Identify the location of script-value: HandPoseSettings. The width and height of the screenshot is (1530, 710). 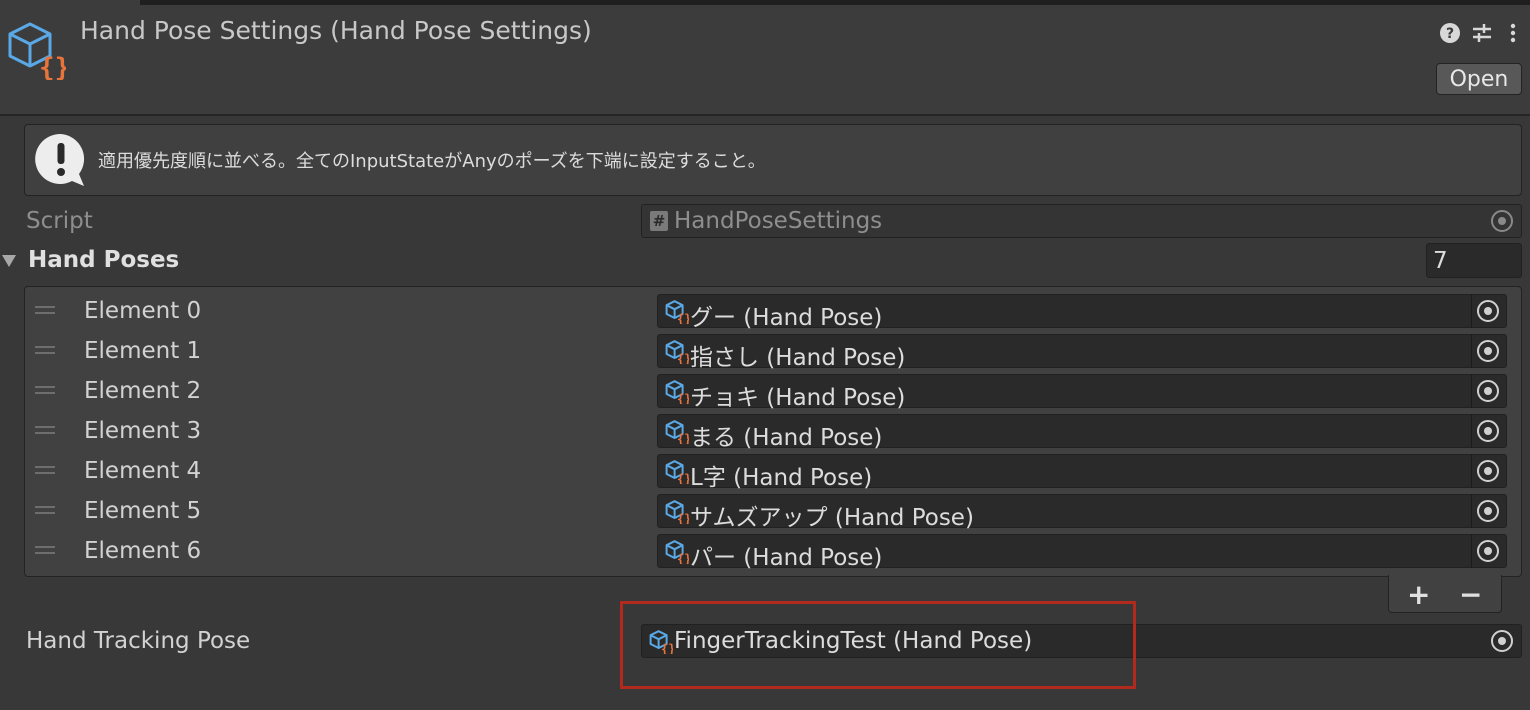
(778, 221).